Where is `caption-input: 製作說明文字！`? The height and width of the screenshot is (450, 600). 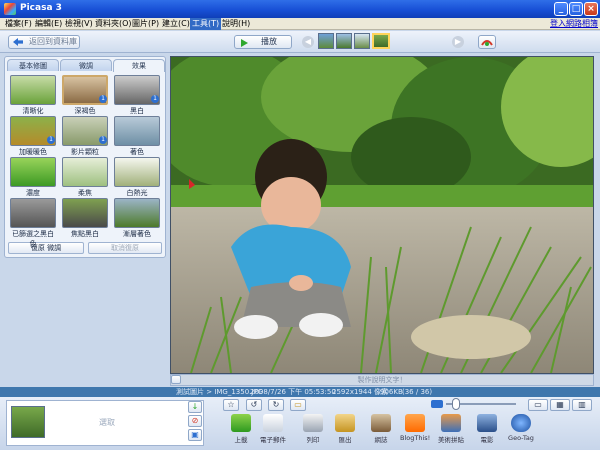 caption-input: 製作說明文字！ is located at coordinates (382, 380).